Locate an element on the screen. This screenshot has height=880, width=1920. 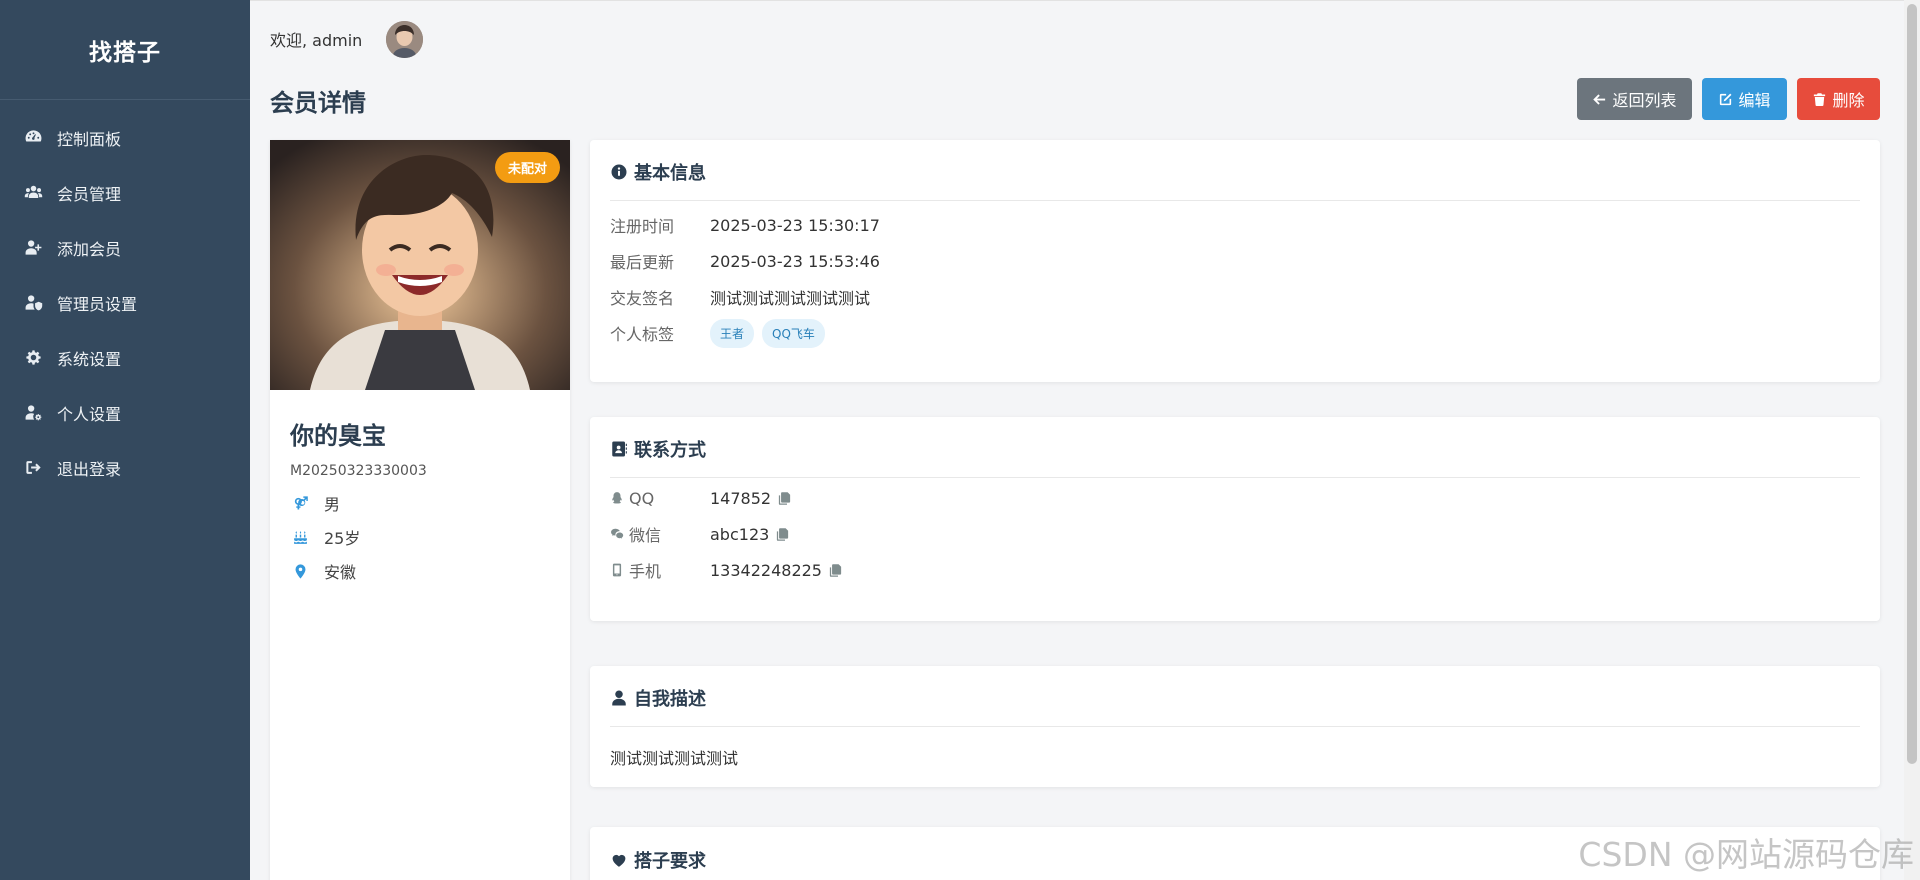
user-icon is located at coordinates (619, 698).